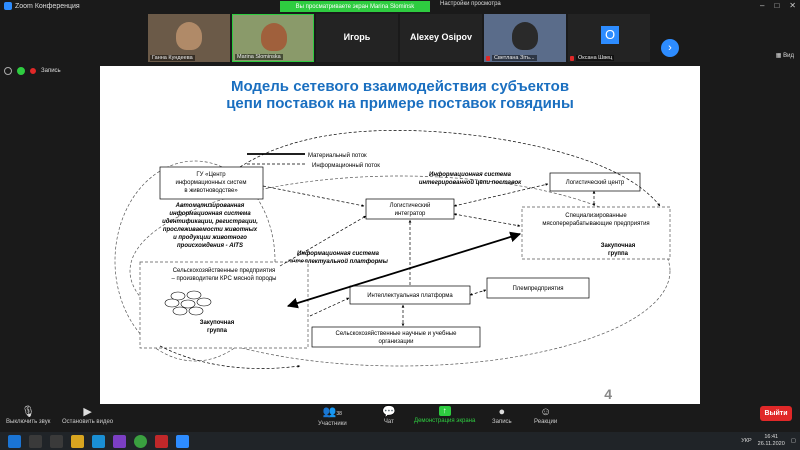 Image resolution: width=800 pixels, height=450 pixels. I want to click on share-screen-button: ↑ Демонстрация экрана, so click(444, 415).